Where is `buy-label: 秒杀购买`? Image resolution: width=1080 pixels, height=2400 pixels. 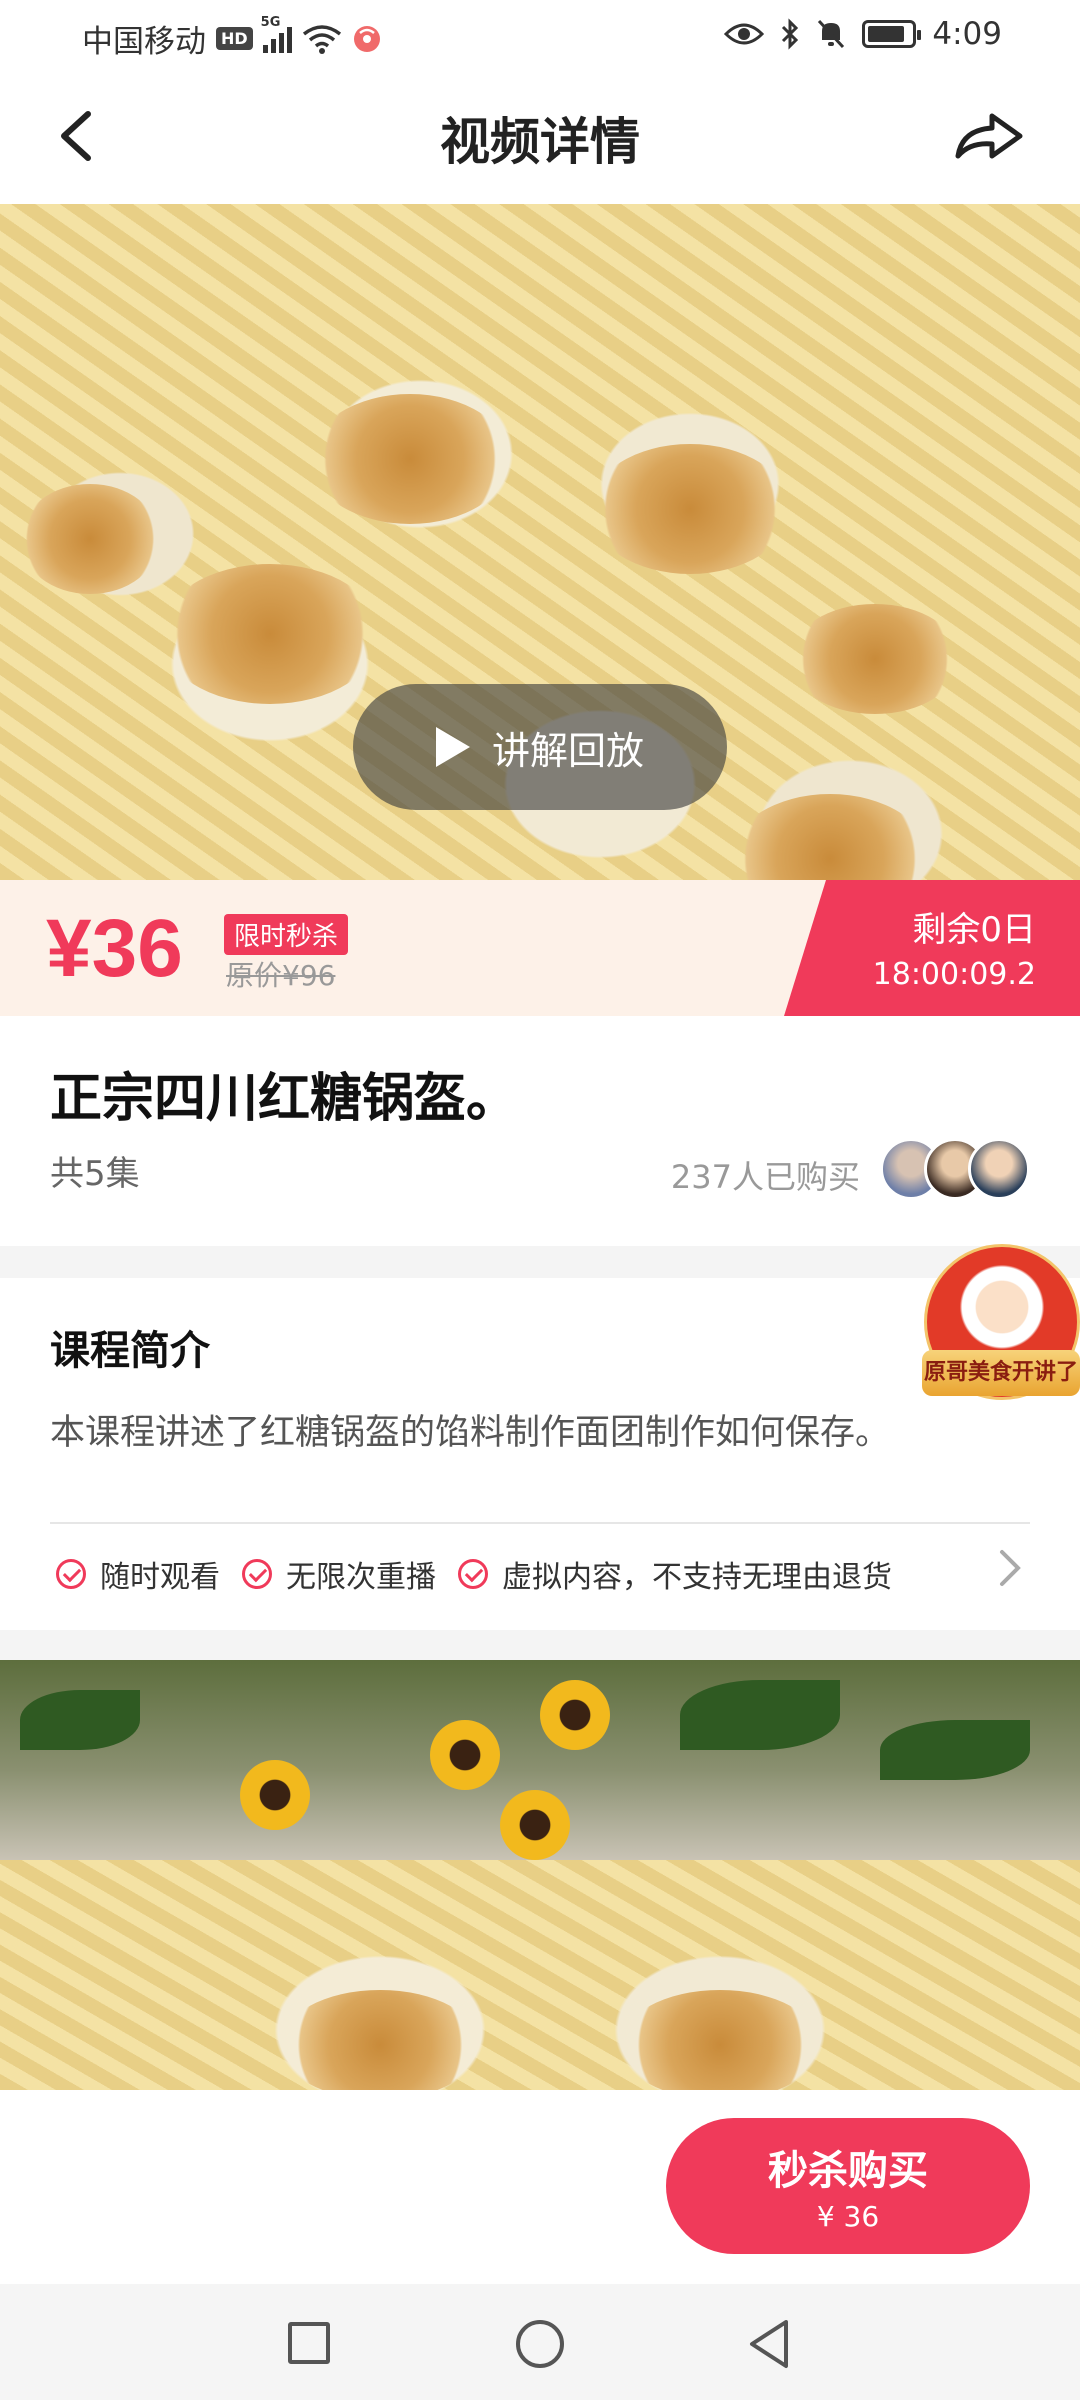 buy-label: 秒杀购买 is located at coordinates (848, 2171).